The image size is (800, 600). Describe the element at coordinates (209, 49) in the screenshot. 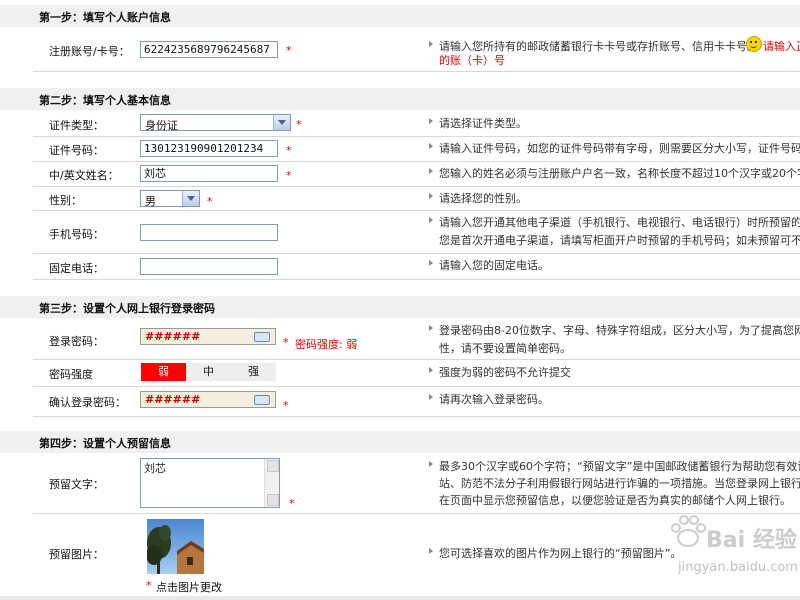

I see `account-input` at that location.